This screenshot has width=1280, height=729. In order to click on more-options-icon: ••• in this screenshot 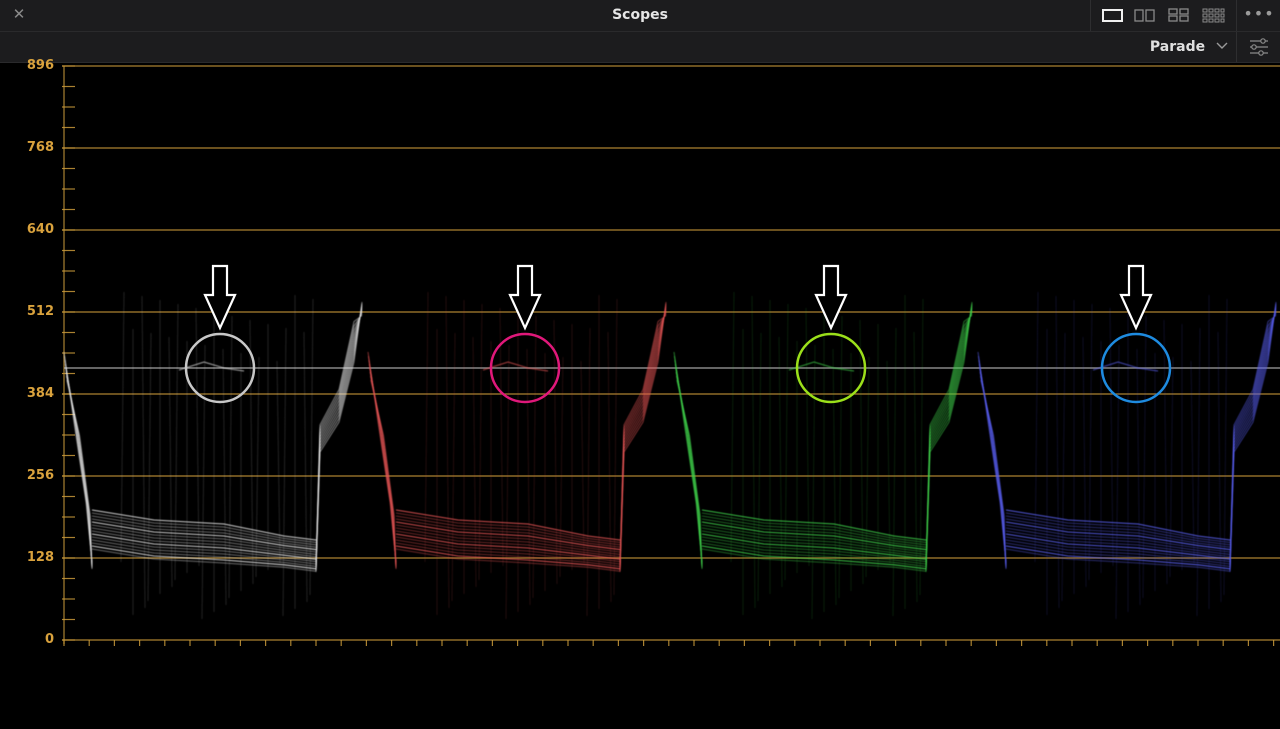, I will do `click(1258, 15)`.